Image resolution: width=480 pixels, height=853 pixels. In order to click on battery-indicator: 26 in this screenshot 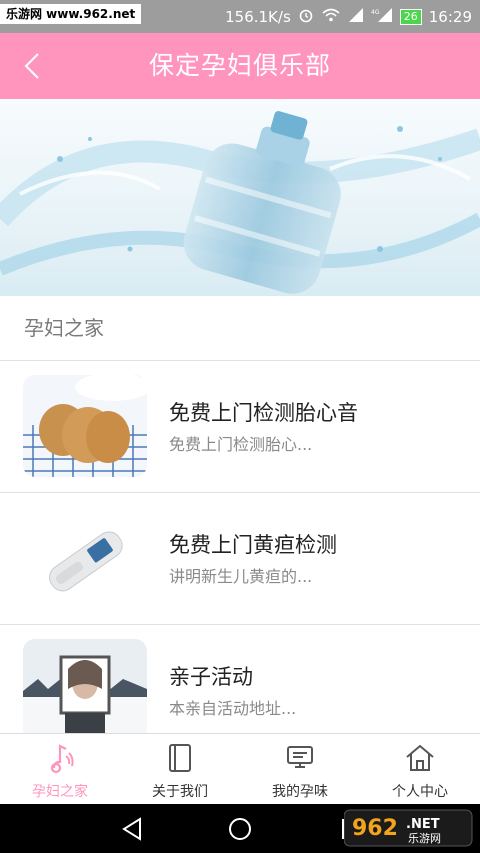, I will do `click(410, 16)`.